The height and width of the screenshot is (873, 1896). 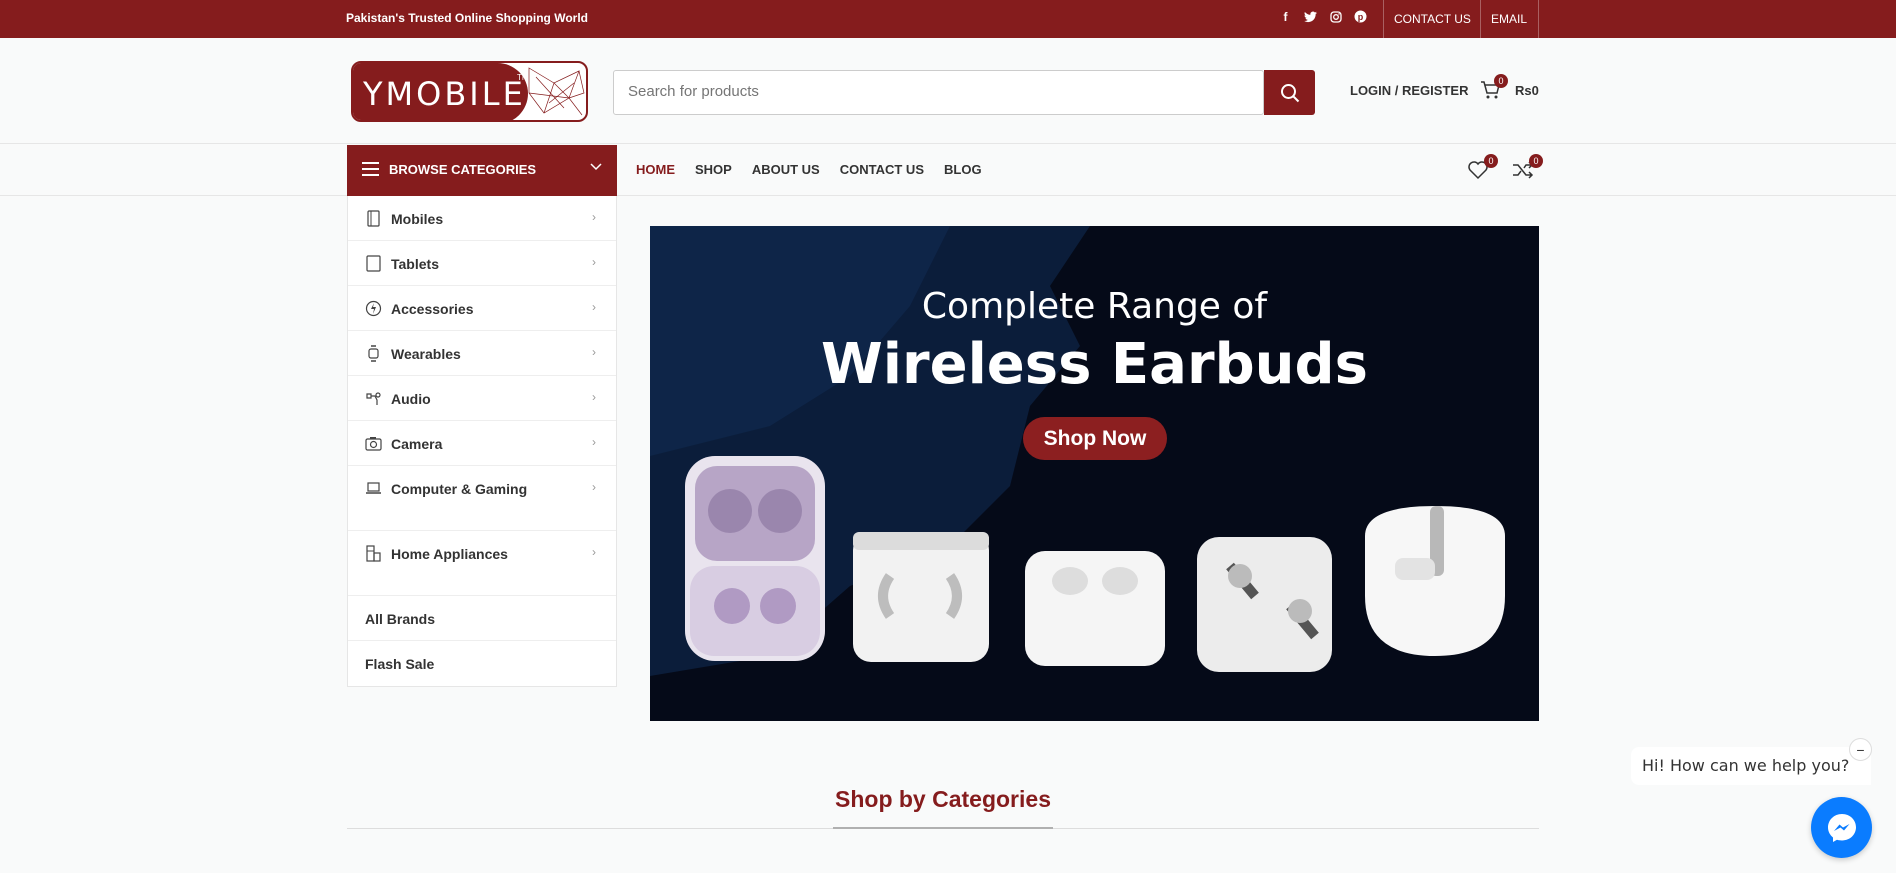 What do you see at coordinates (713, 169) in the screenshot?
I see `nav-shop: SHOP` at bounding box center [713, 169].